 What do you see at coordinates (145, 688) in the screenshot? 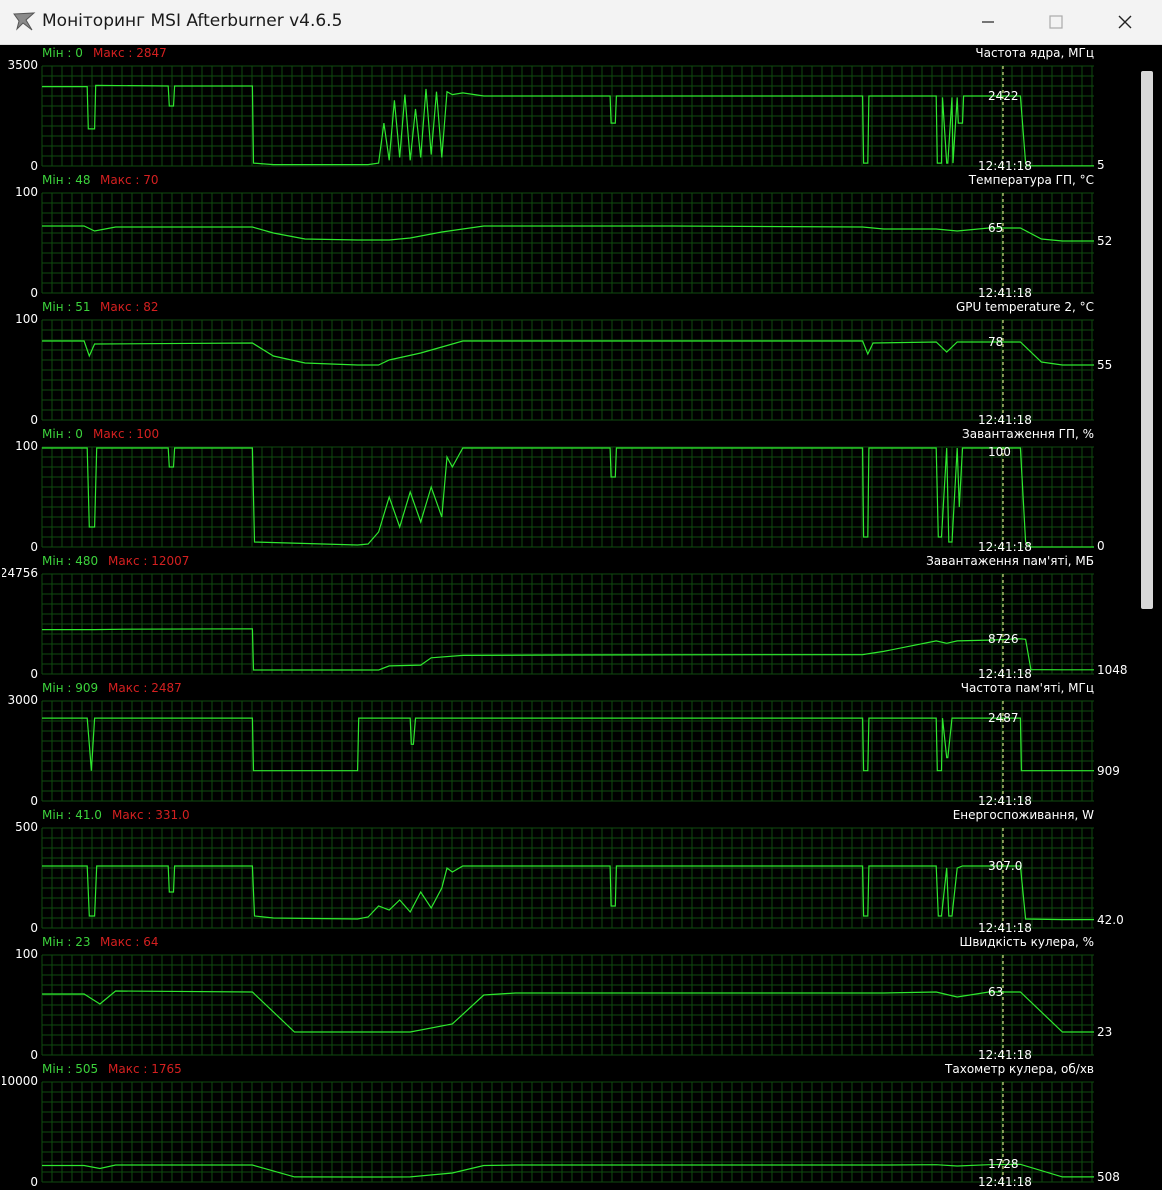
I see `graph-max-label: Макс : 2487` at bounding box center [145, 688].